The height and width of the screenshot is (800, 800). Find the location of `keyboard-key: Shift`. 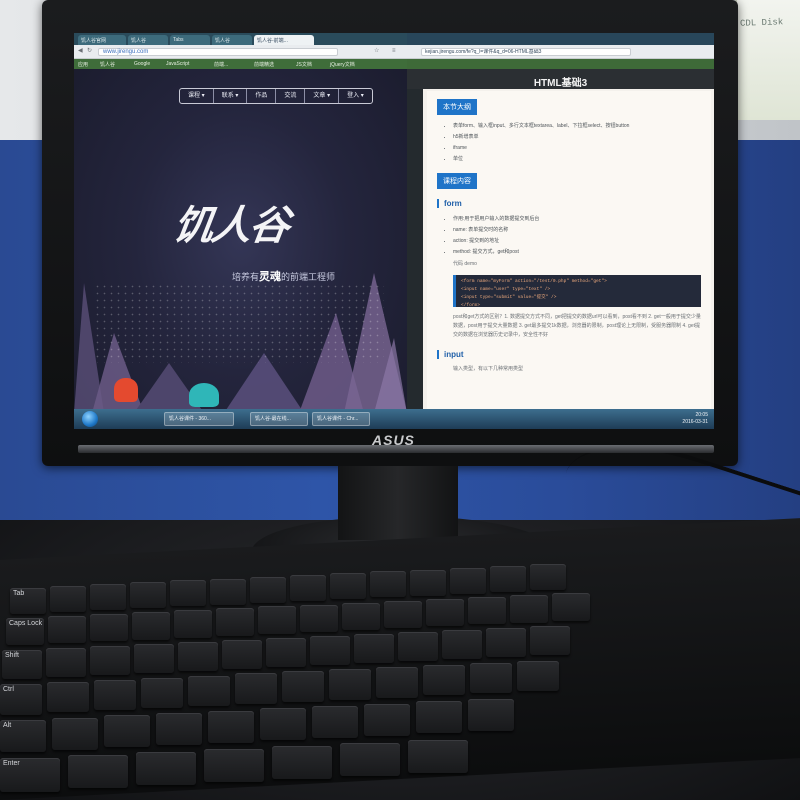

keyboard-key: Shift is located at coordinates (22, 664).